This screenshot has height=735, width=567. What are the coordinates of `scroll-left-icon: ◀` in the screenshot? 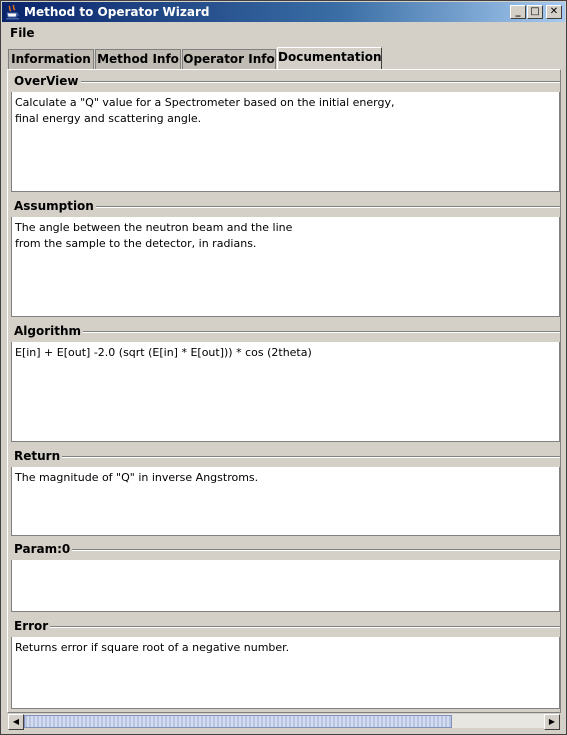 It's located at (16, 722).